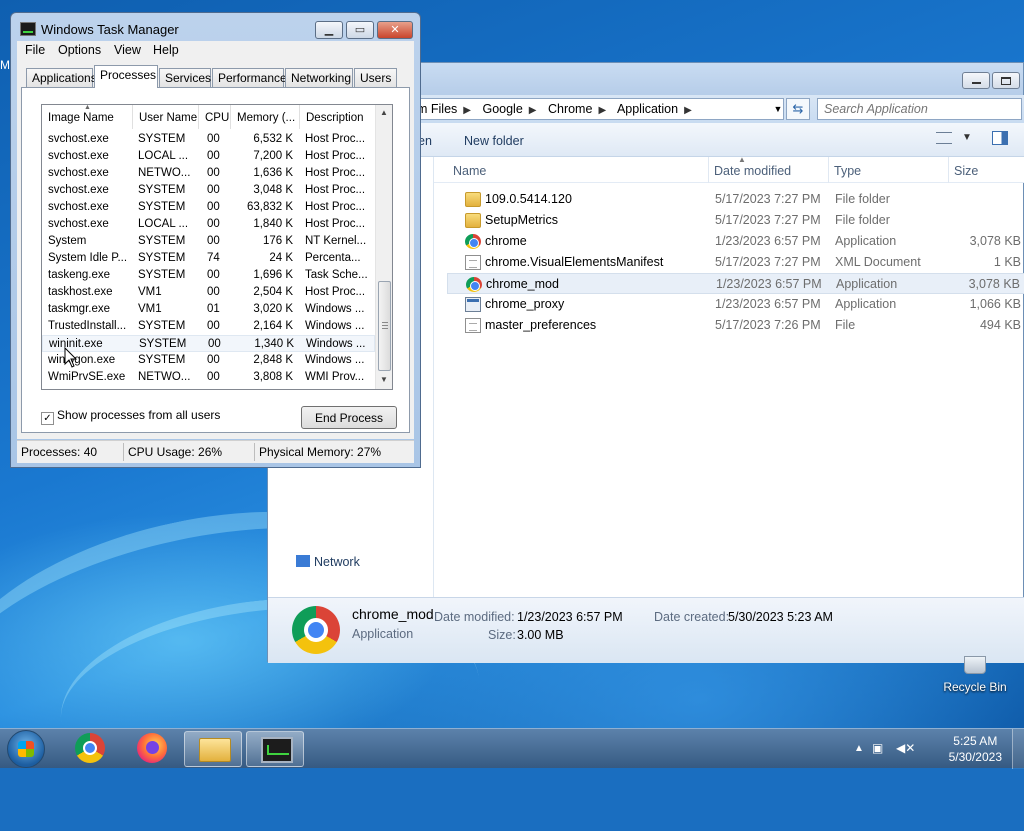 Image resolution: width=1024 pixels, height=831 pixels. What do you see at coordinates (87, 117) in the screenshot?
I see `column-header-image-name: ▲ Image Name` at bounding box center [87, 117].